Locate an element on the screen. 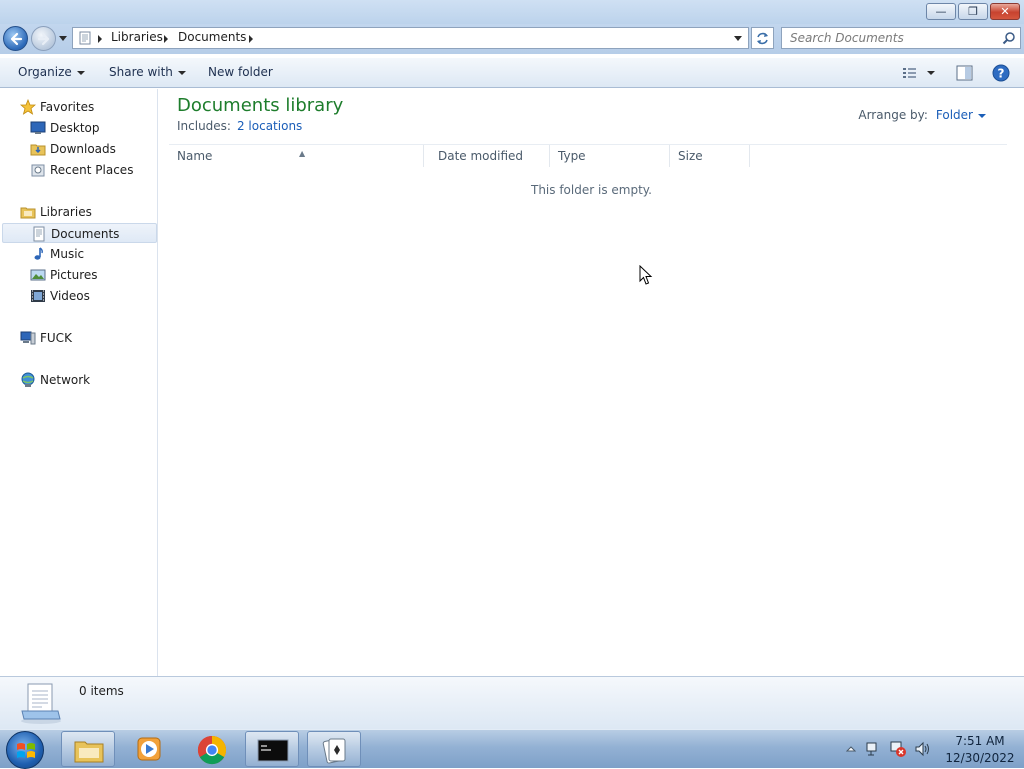 This screenshot has height=769, width=1024. new-folder-label: New folder is located at coordinates (240, 72).